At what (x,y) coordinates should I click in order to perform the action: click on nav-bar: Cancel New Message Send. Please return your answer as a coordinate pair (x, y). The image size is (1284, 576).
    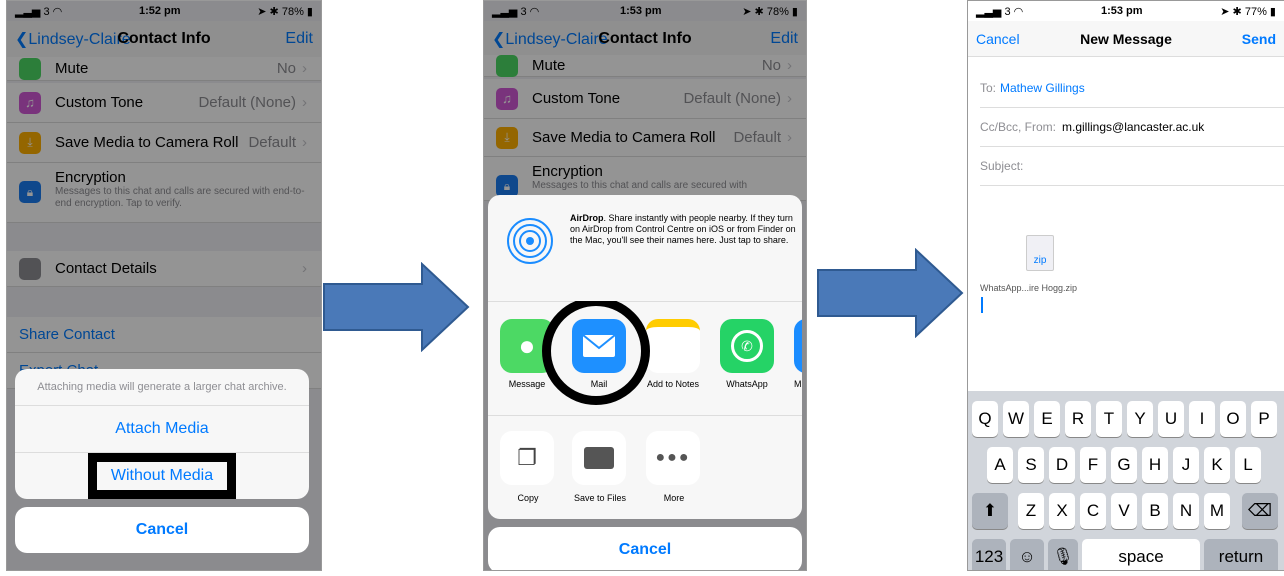
    Looking at the image, I should click on (1126, 39).